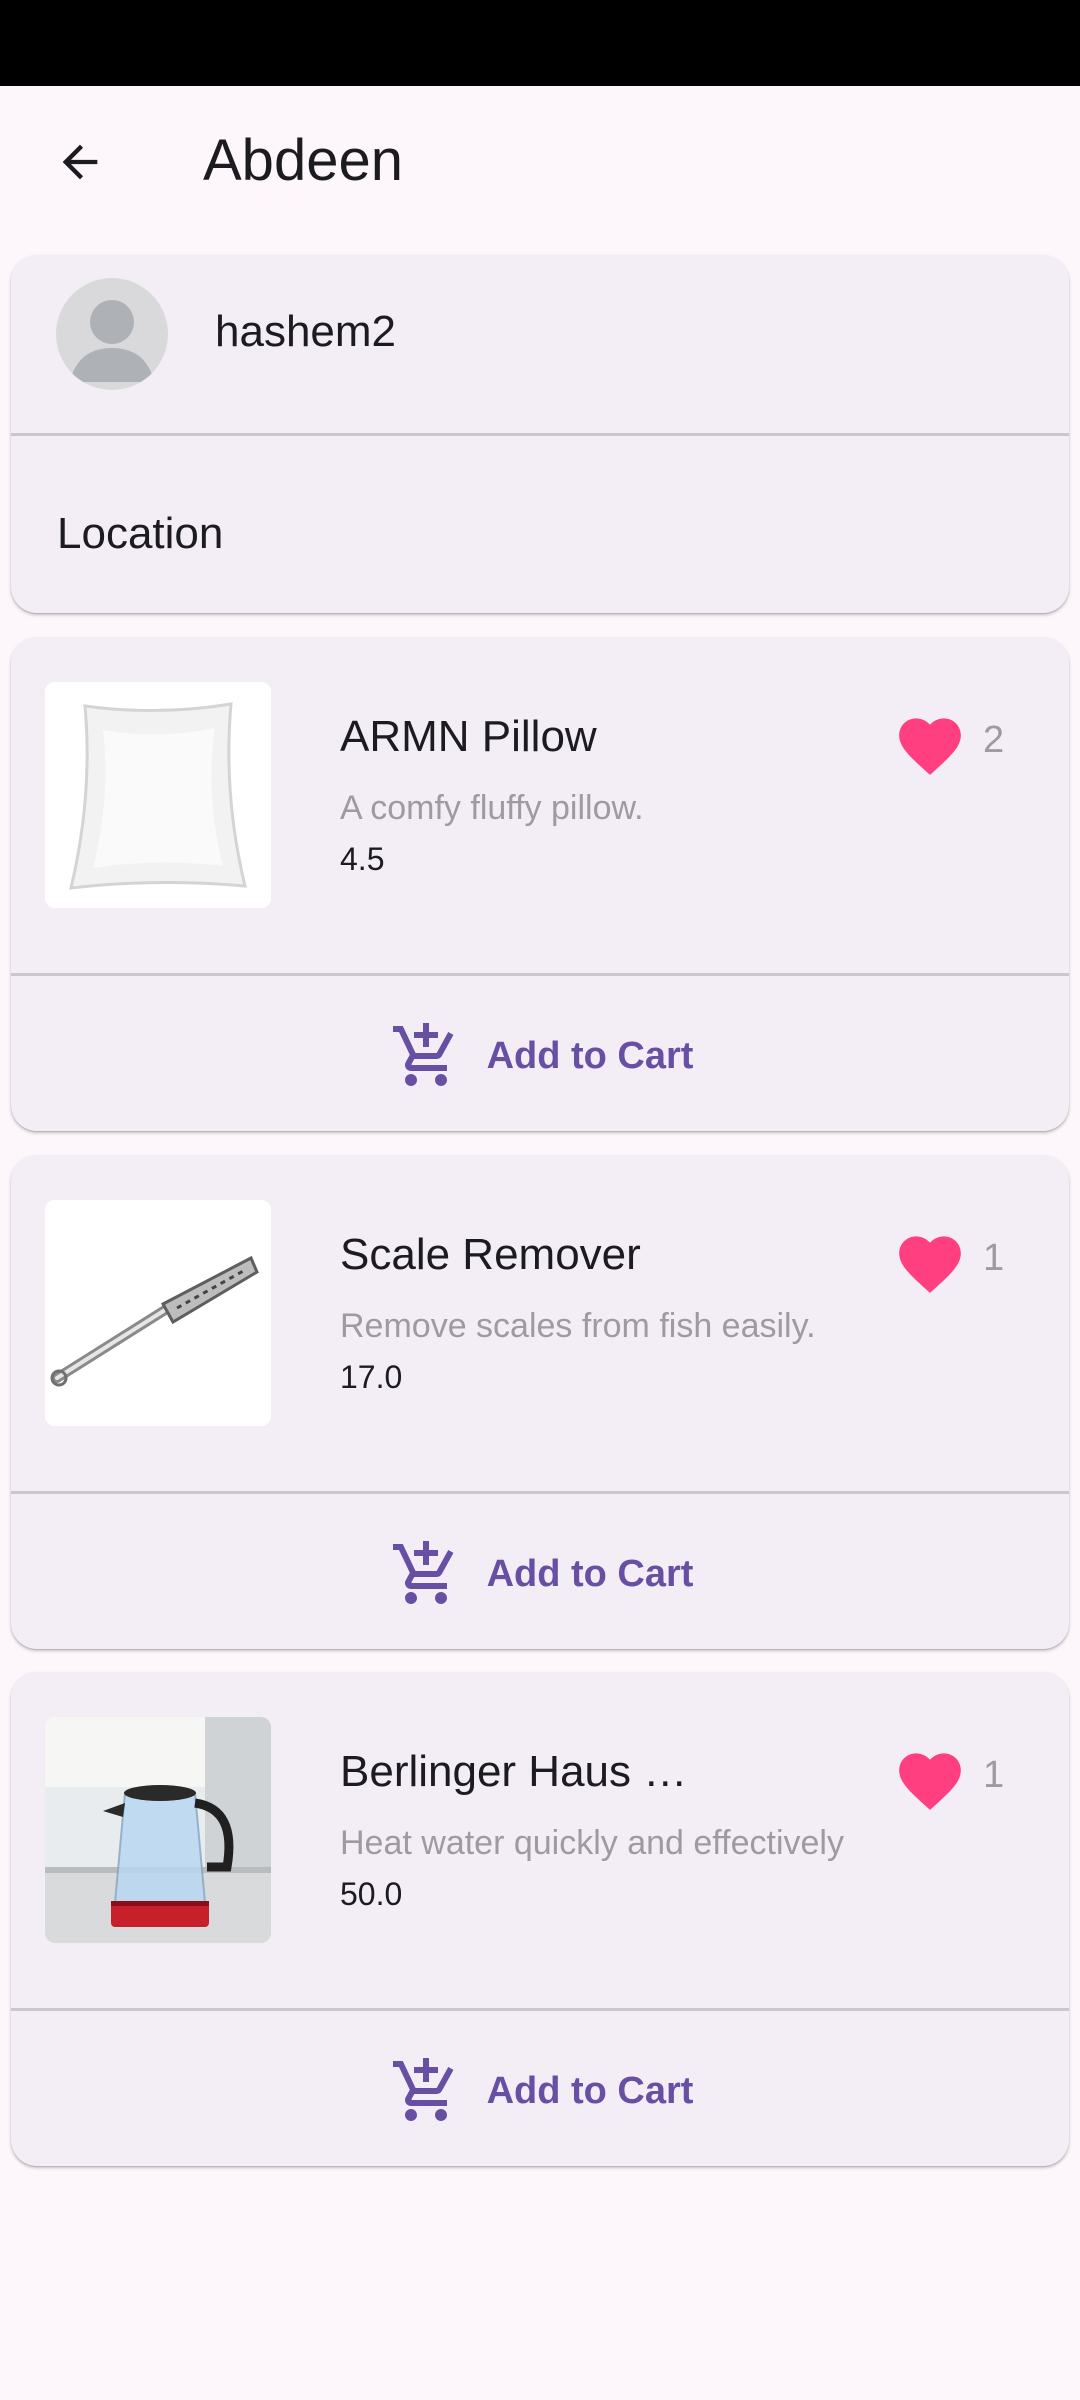 The image size is (1080, 2400). Describe the element at coordinates (371, 1894) in the screenshot. I see `product-price: 50.0` at that location.